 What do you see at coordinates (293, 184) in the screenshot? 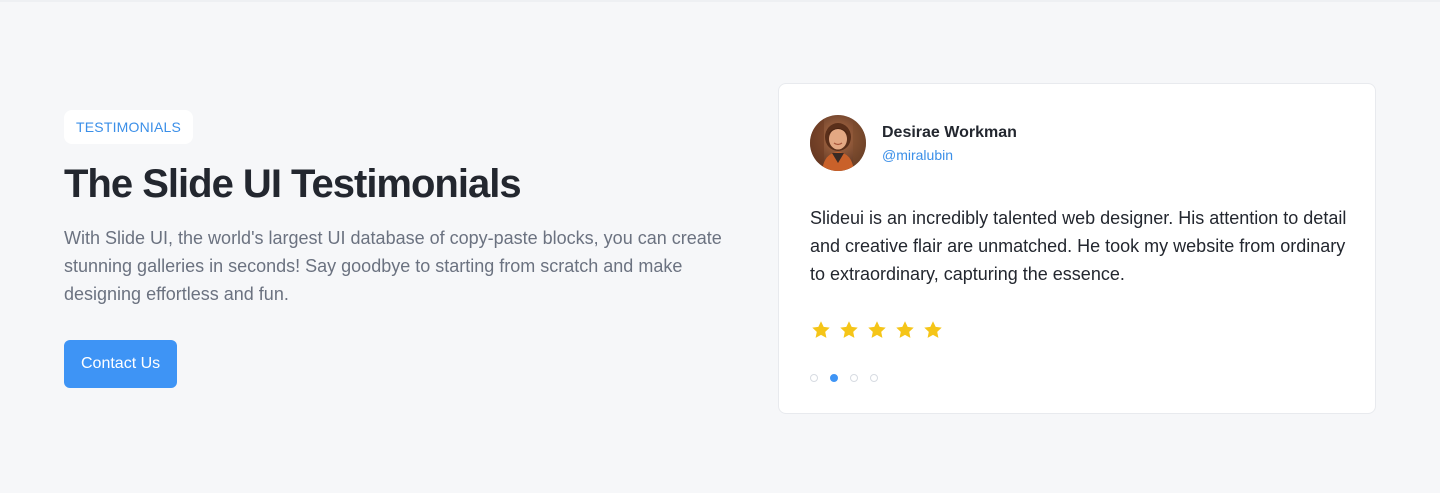
I see `page-title: The Slide UI Testimonials` at bounding box center [293, 184].